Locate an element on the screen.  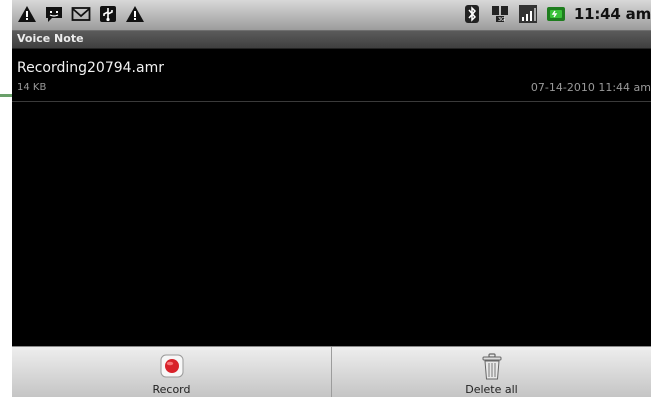
signal-icon is located at coordinates (527, 14).